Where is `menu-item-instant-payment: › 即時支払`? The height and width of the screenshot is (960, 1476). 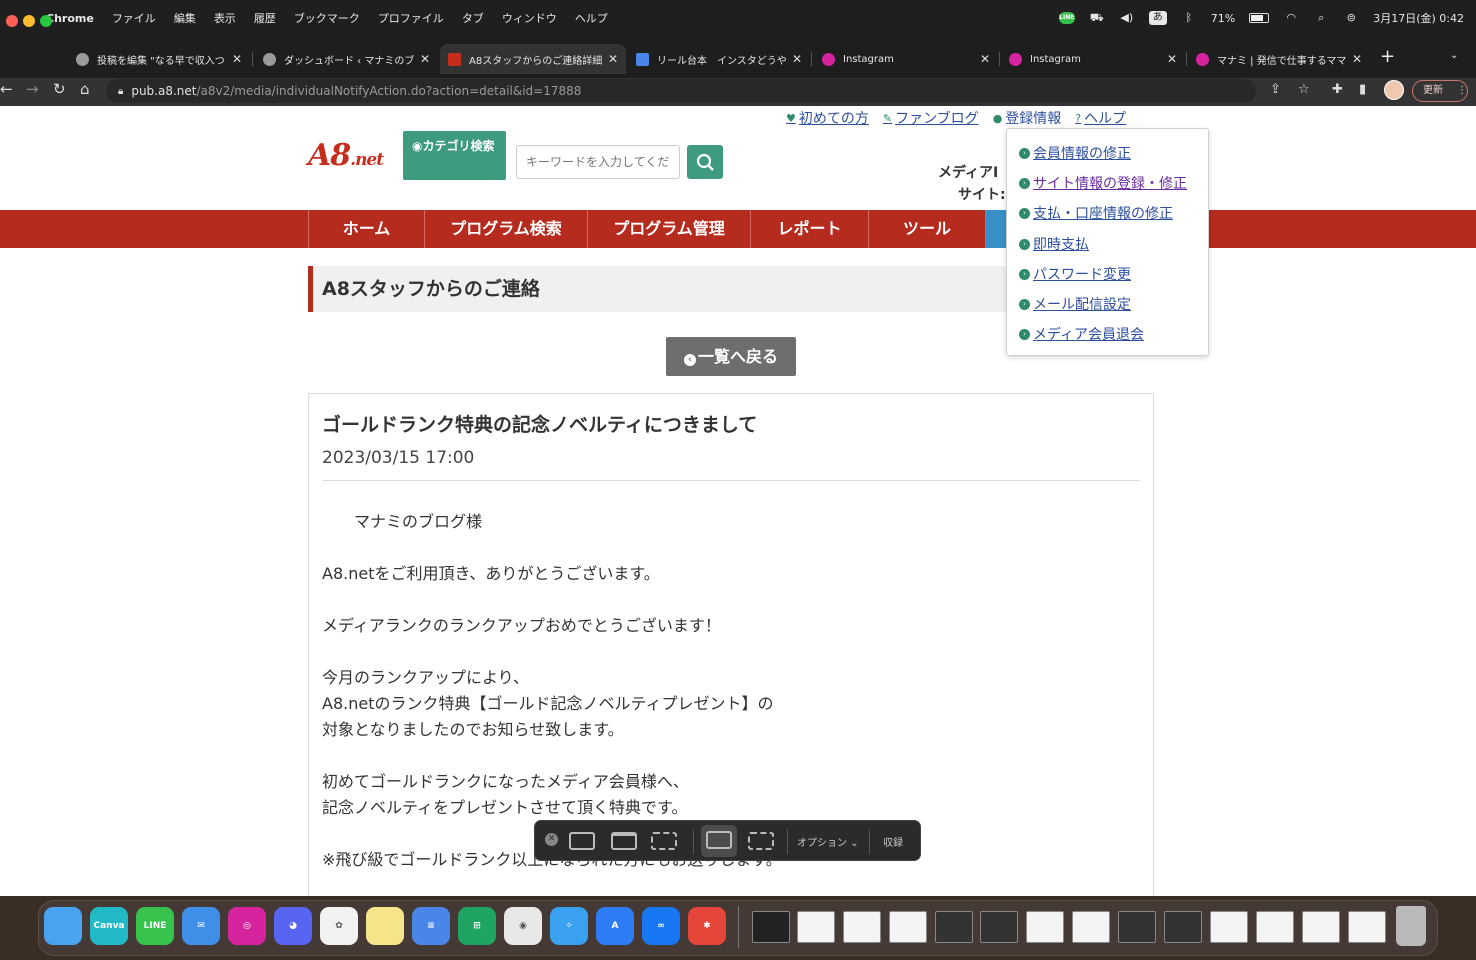
menu-item-instant-payment: › 即時支払 is located at coordinates (1054, 244).